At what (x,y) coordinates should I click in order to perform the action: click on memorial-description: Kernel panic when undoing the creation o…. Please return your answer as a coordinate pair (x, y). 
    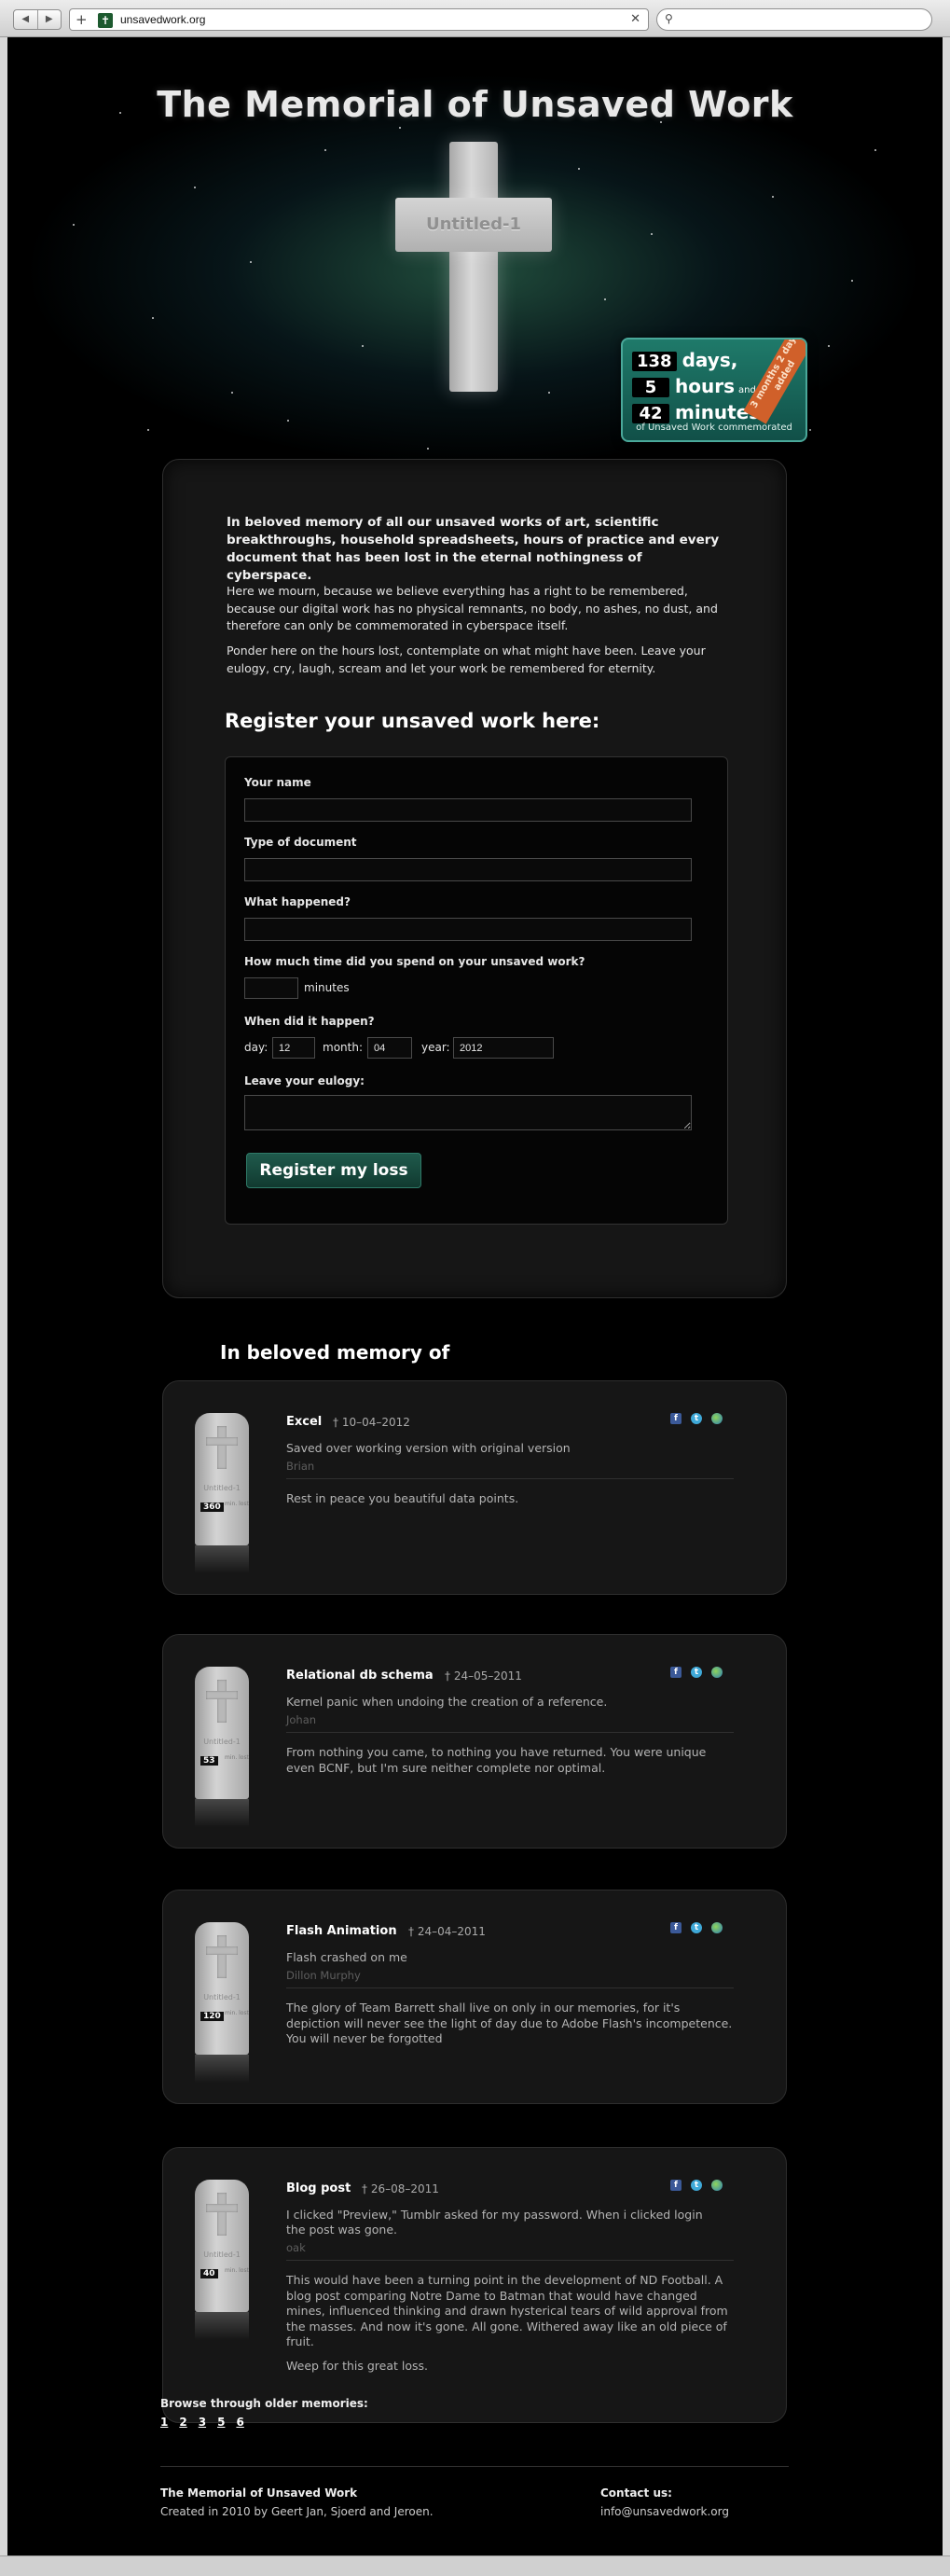
    Looking at the image, I should click on (447, 1702).